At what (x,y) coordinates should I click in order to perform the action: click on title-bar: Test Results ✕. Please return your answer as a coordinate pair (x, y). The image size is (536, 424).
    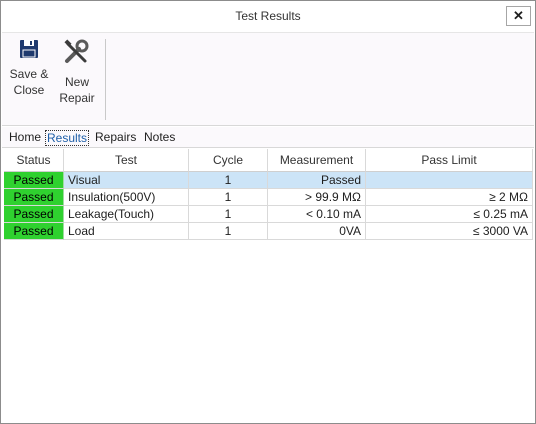
    Looking at the image, I should click on (268, 16).